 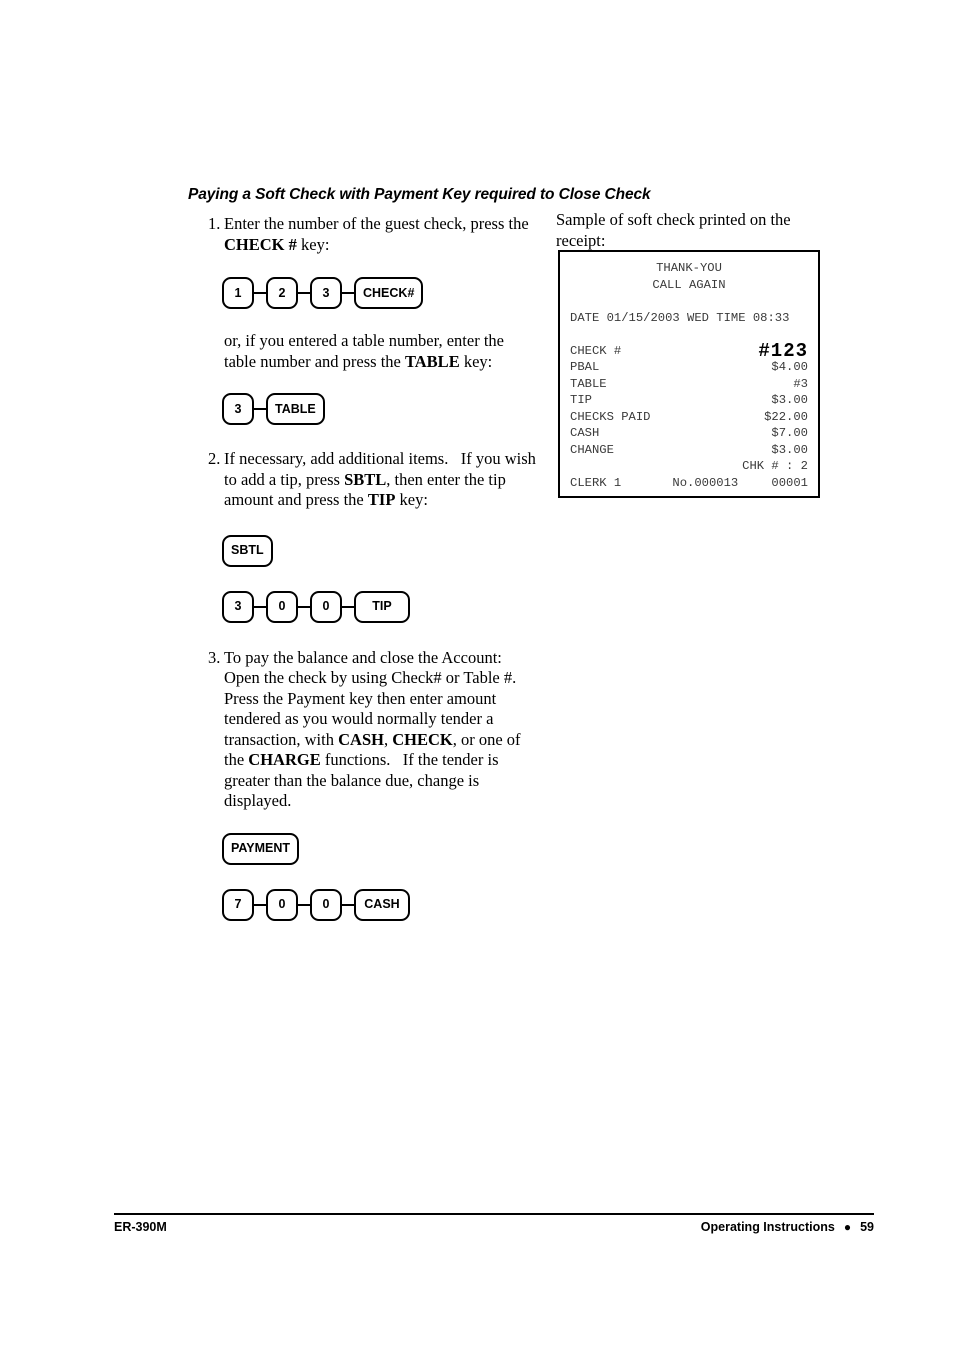 I want to click on footer-divider, so click(x=494, y=1214).